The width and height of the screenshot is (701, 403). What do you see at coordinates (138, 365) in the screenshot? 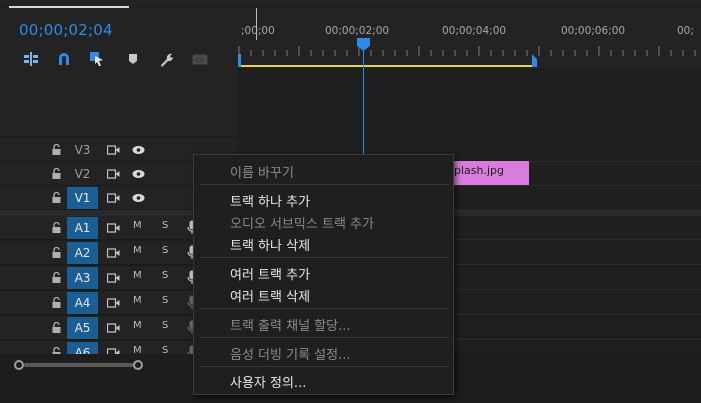
I see `scroll-right-handle` at bounding box center [138, 365].